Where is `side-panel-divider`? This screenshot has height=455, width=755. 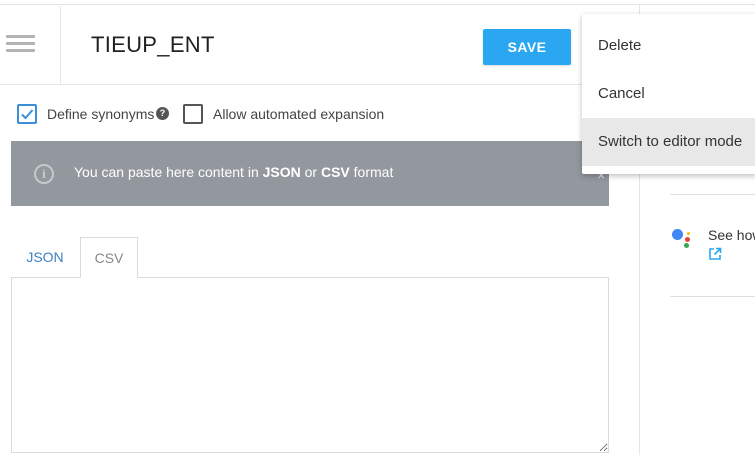
side-panel-divider is located at coordinates (712, 194).